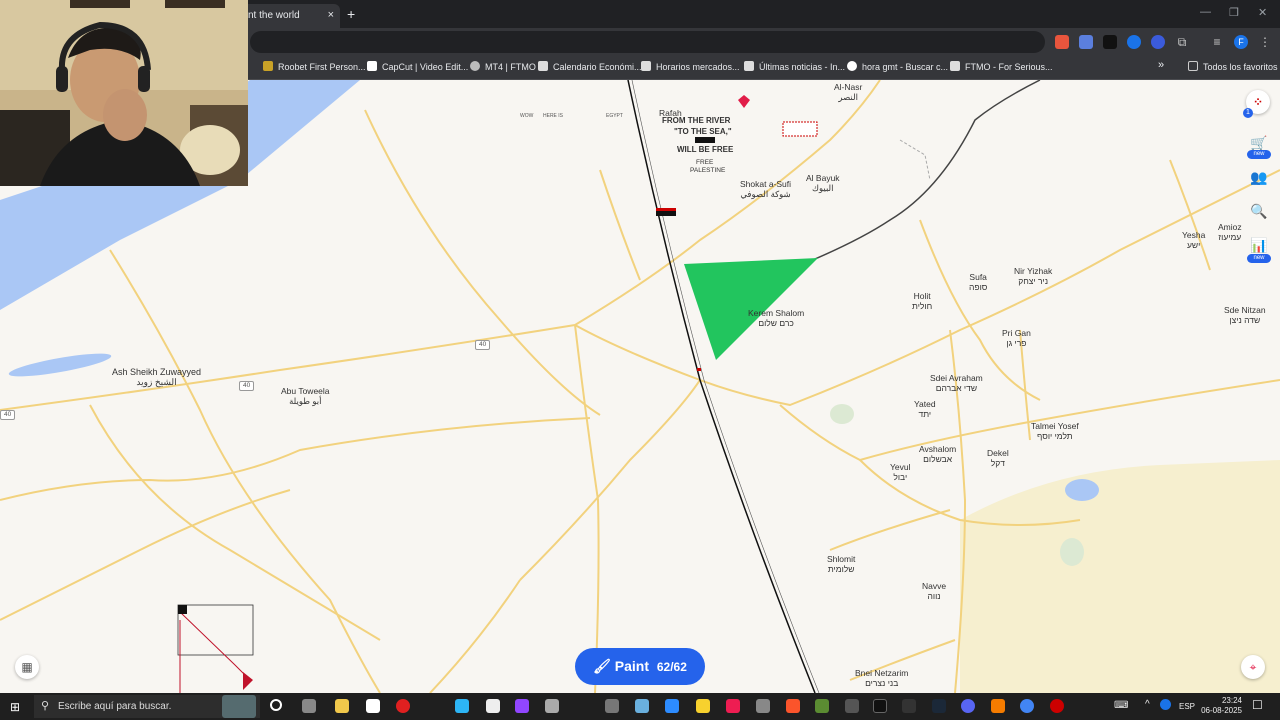 The width and height of the screenshot is (1280, 720). What do you see at coordinates (60, 365) in the screenshot?
I see `lake-shape` at bounding box center [60, 365].